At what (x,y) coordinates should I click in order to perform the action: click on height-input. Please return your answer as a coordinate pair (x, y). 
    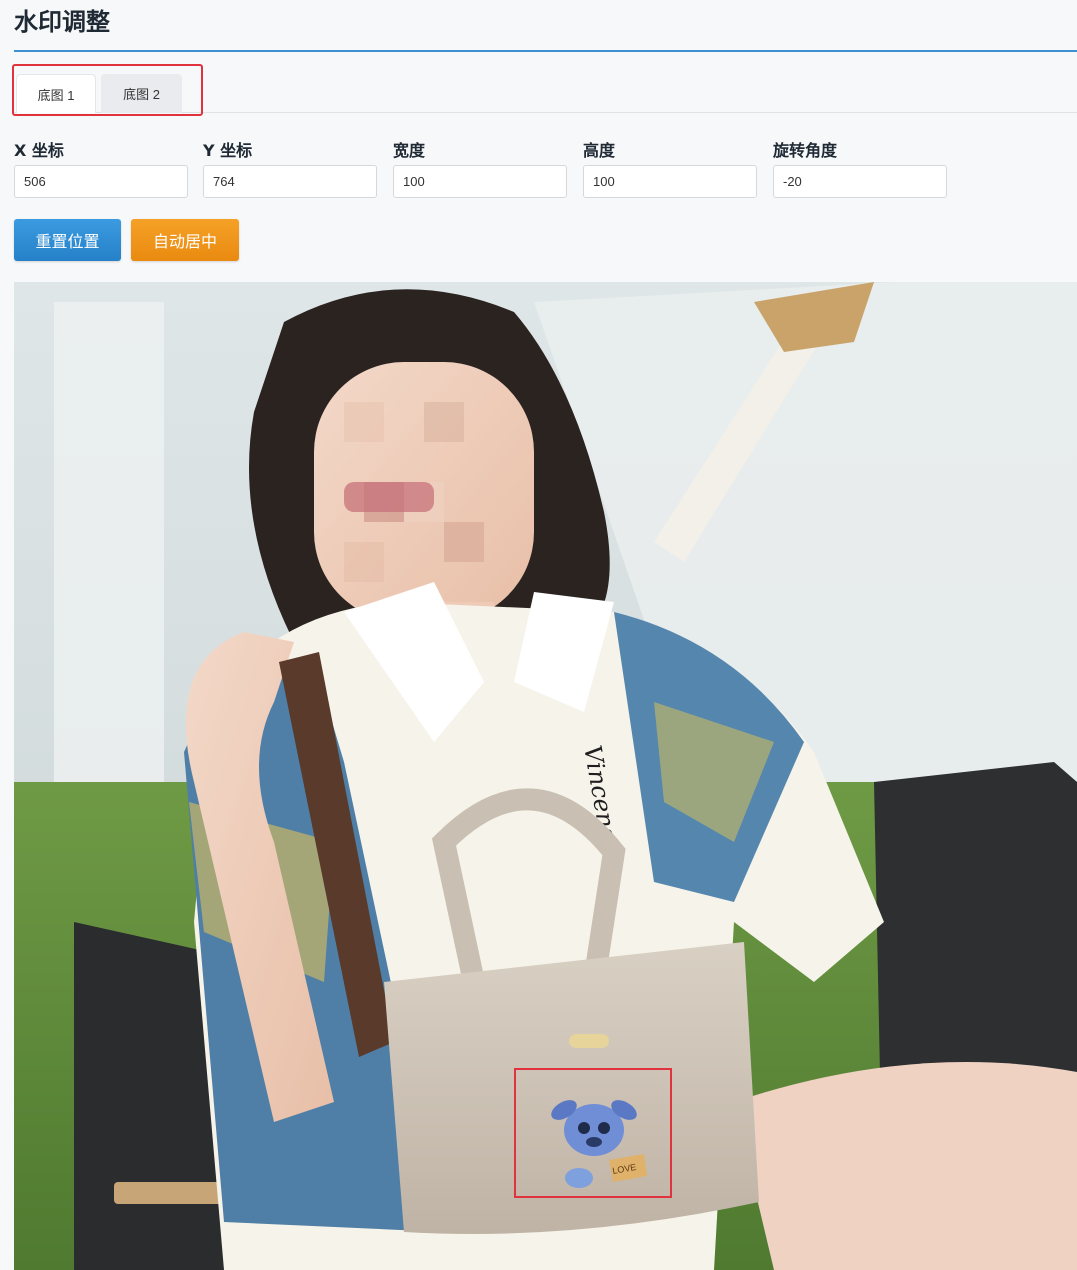
    Looking at the image, I should click on (670, 181).